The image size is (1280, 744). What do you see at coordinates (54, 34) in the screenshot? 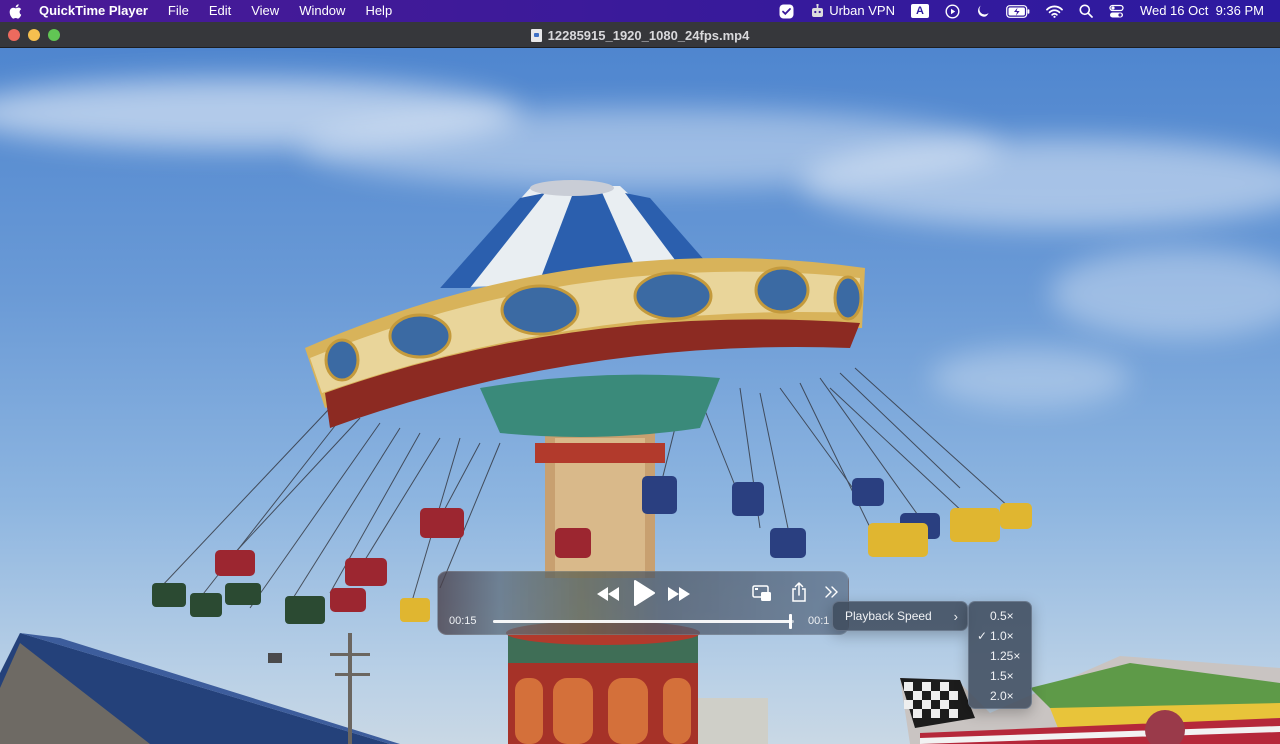
I see `fullscreen-window-button` at bounding box center [54, 34].